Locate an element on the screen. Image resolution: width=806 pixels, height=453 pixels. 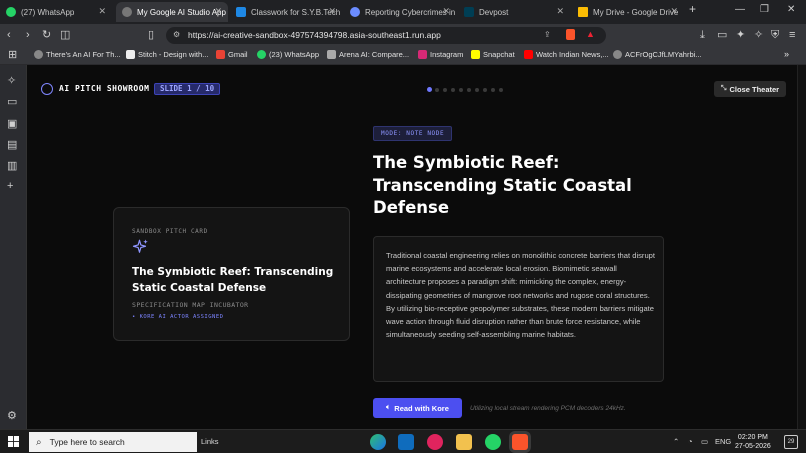
tab-ai-studio: My Google AI Studio App ✕ is located at coordinates (172, 12).